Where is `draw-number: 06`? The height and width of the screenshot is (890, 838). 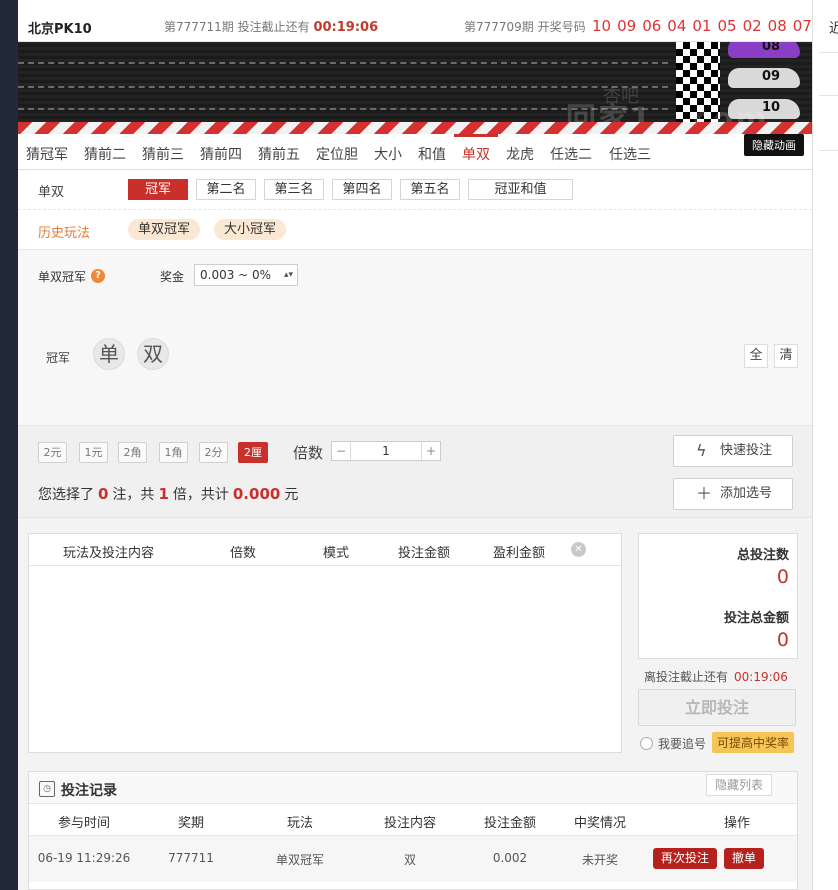
draw-number: 06 is located at coordinates (652, 26).